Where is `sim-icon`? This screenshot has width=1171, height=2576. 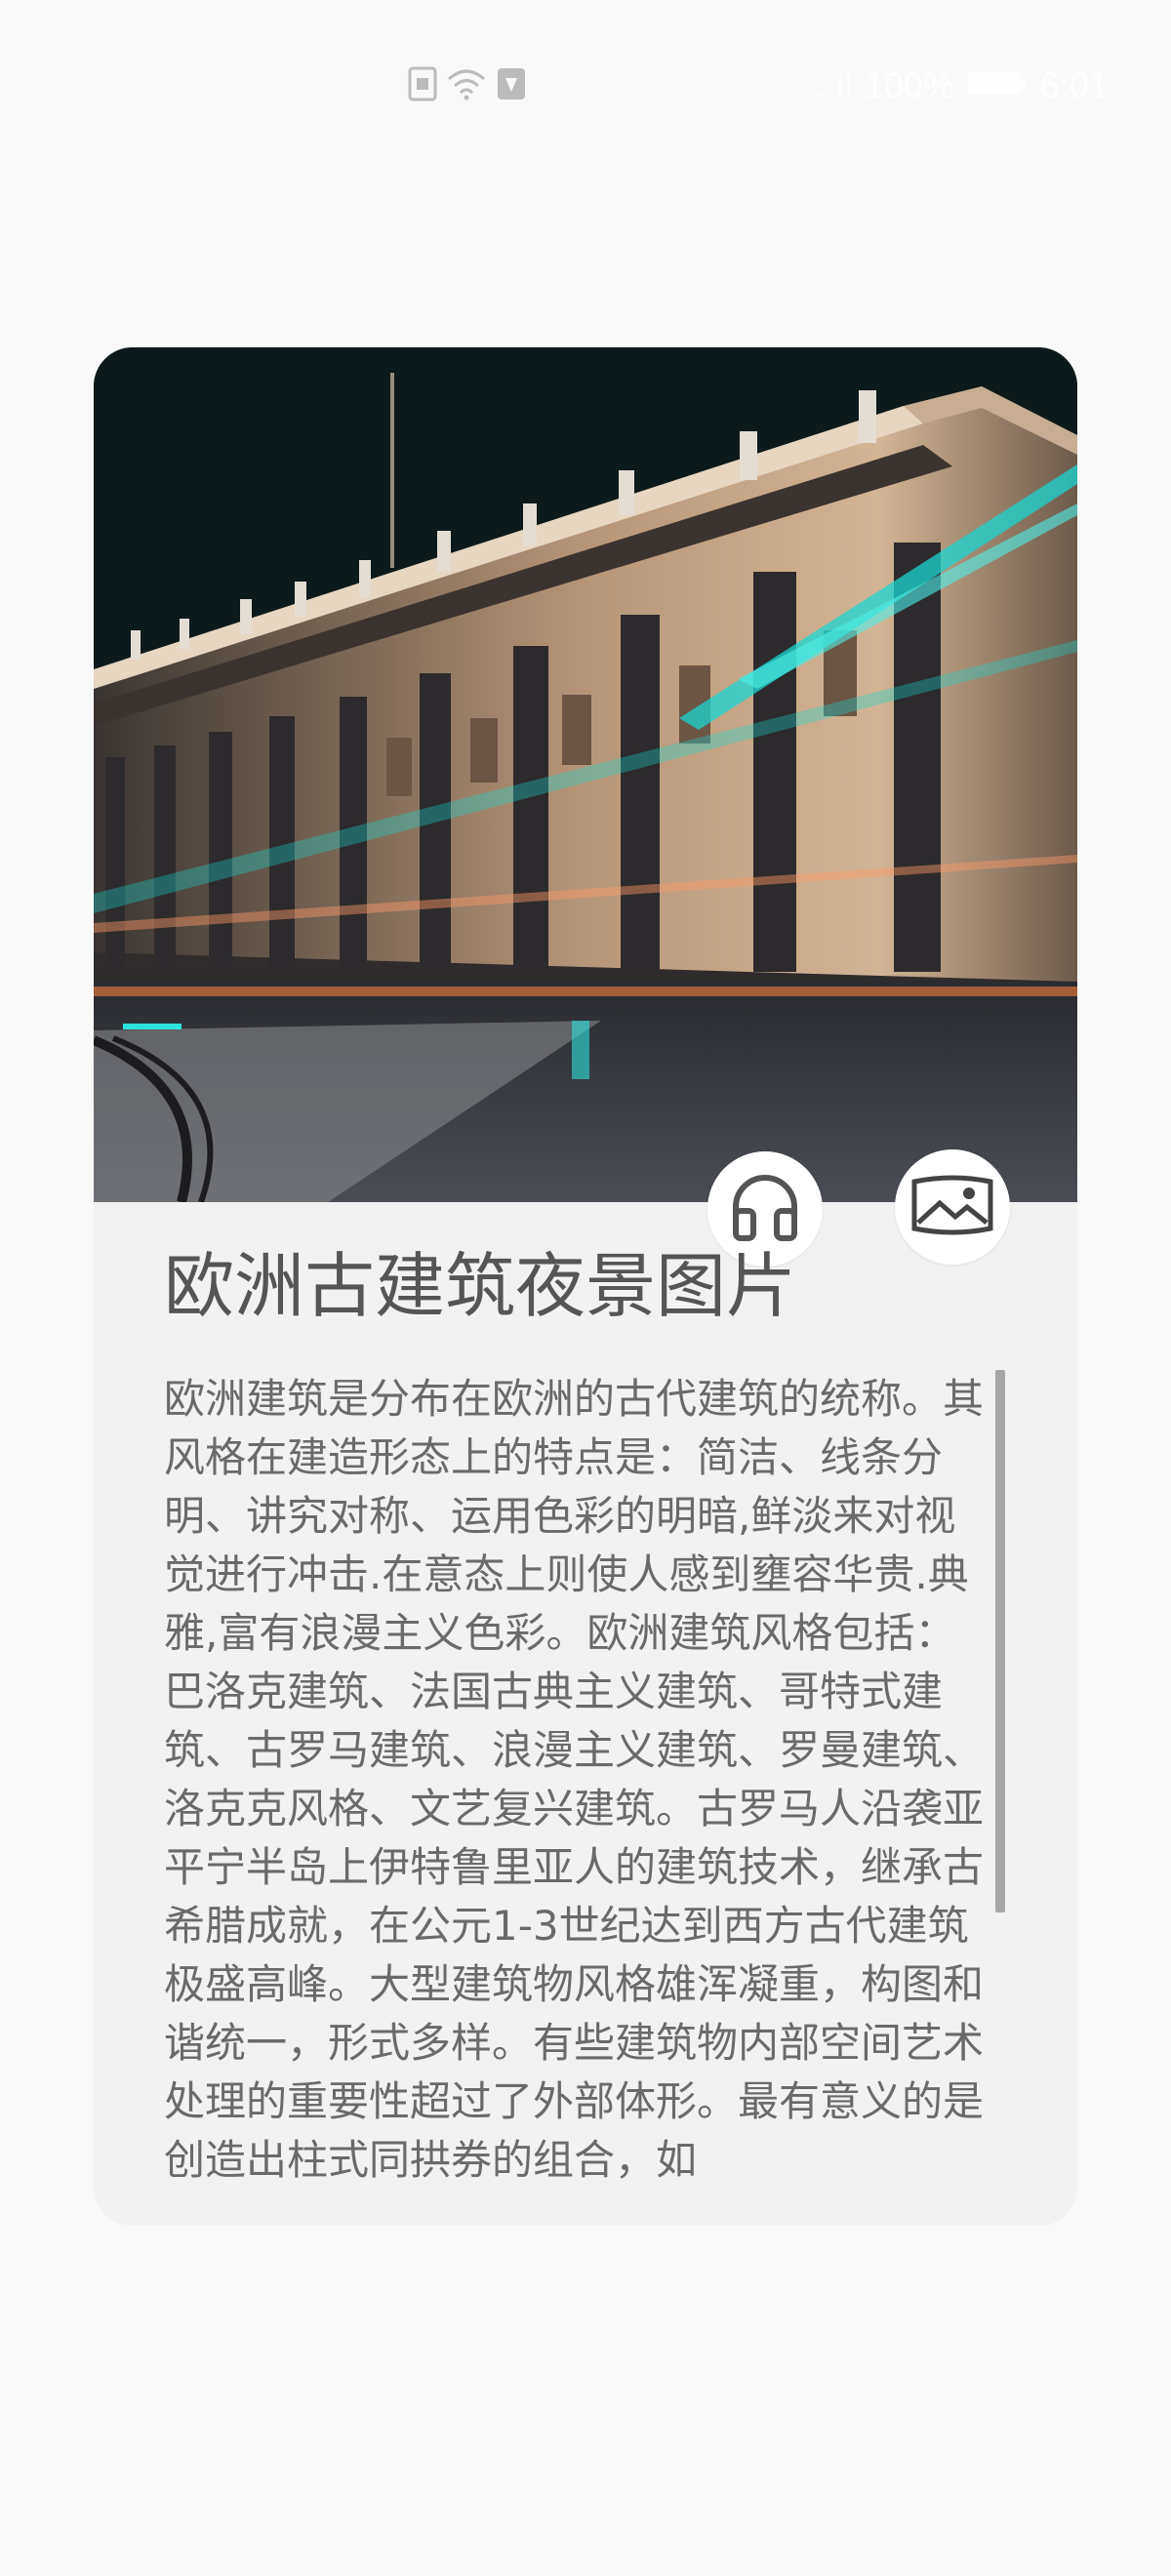 sim-icon is located at coordinates (422, 85).